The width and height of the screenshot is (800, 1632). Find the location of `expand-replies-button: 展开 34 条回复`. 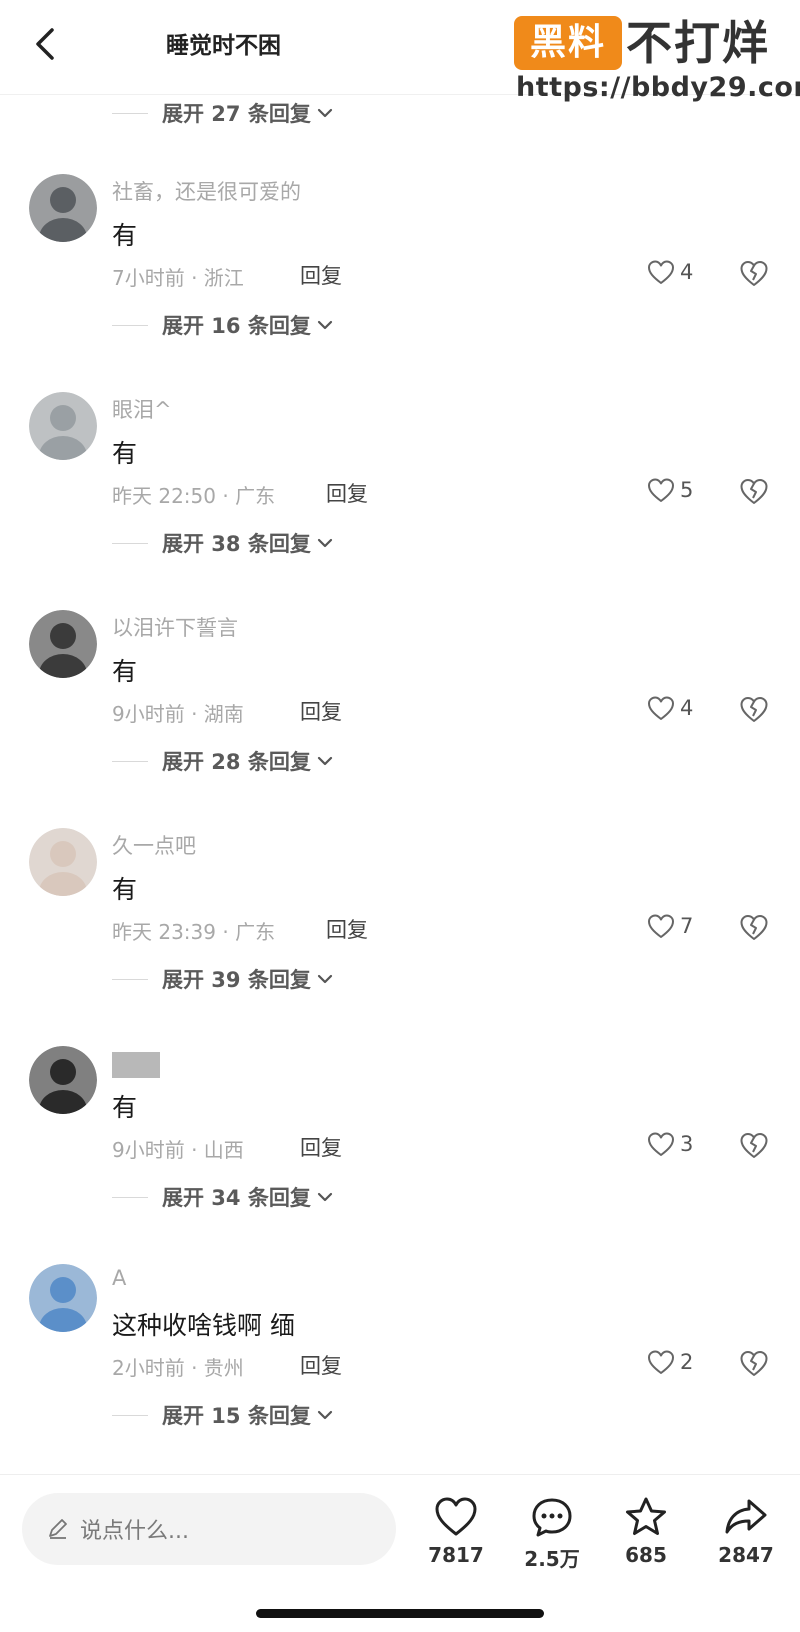

expand-replies-button: 展开 34 条回复 is located at coordinates (222, 1197).